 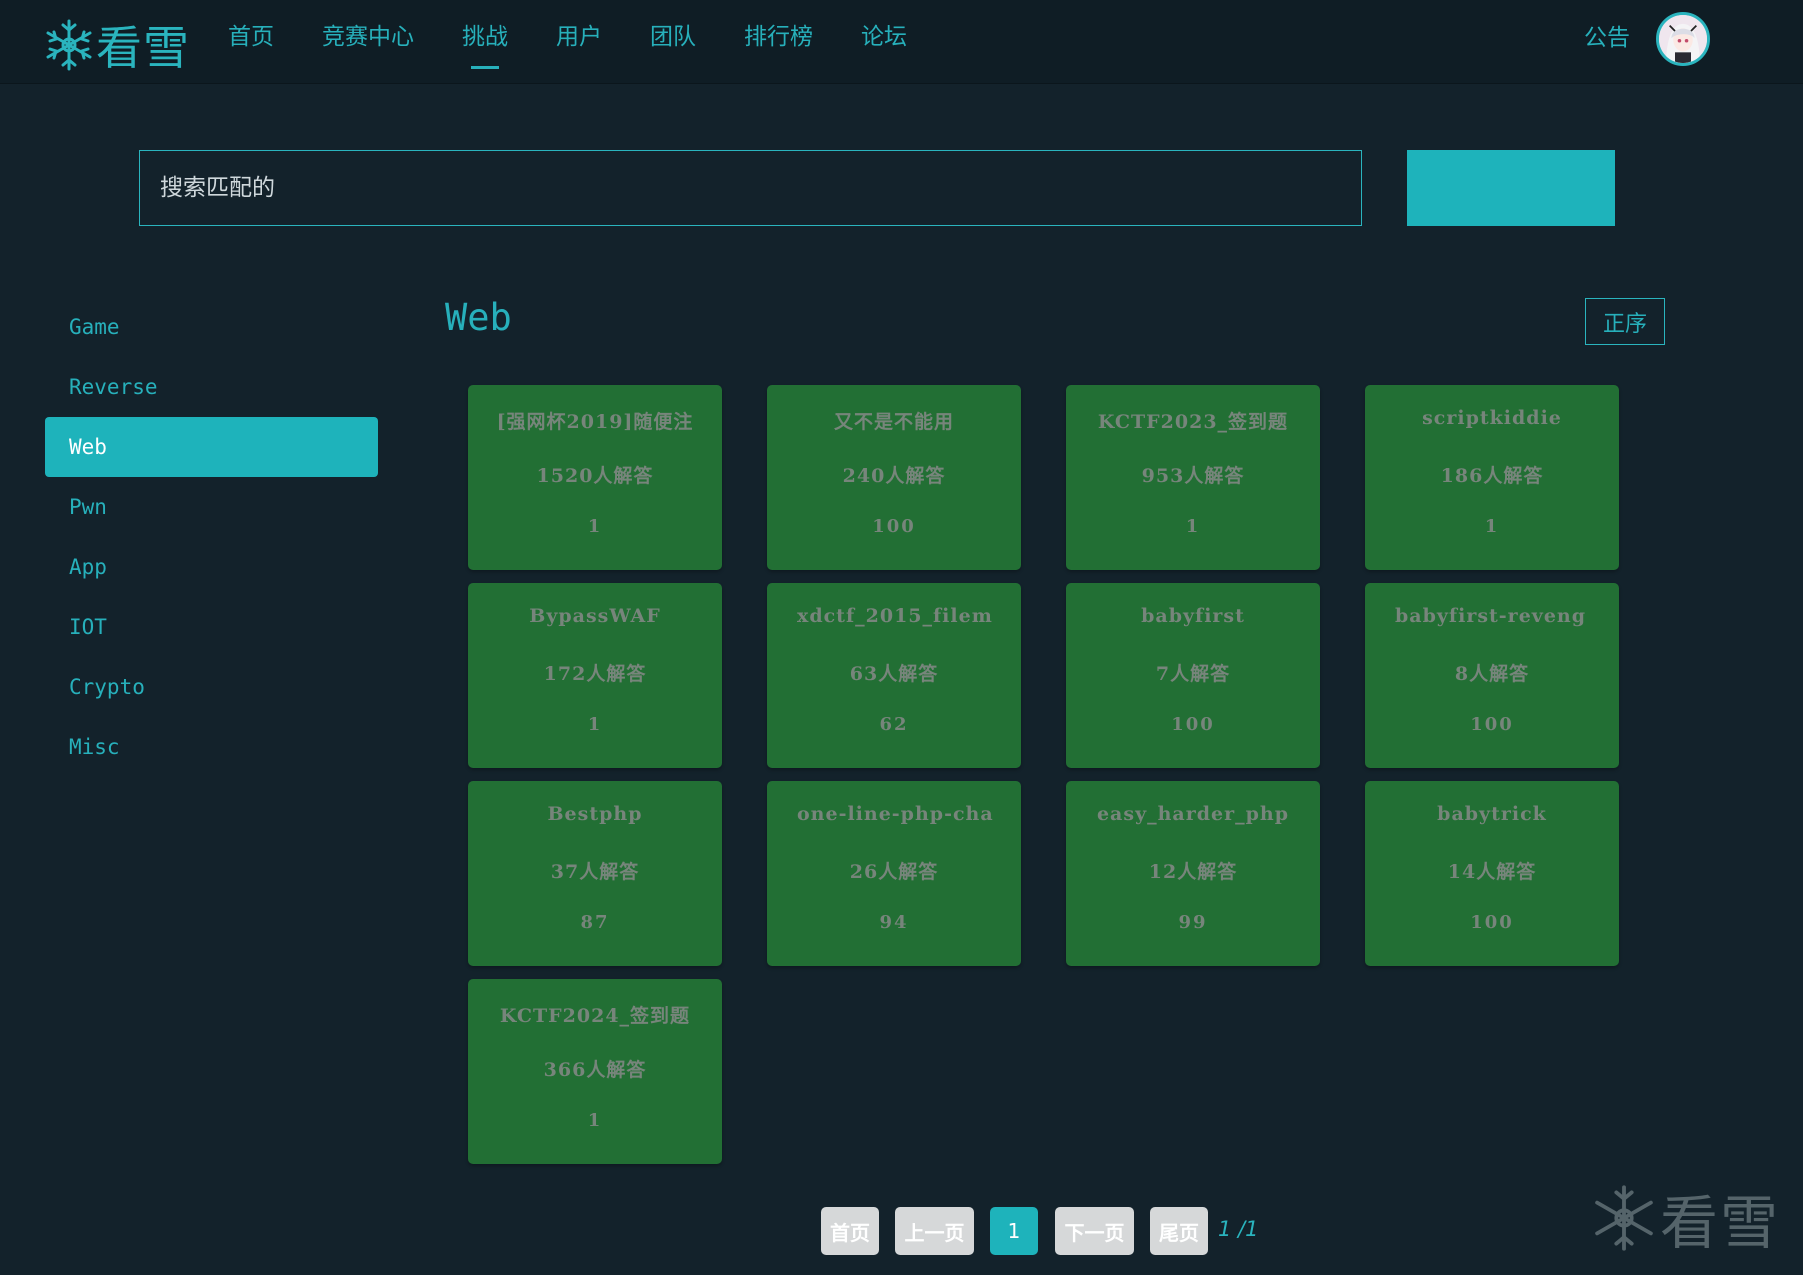 I want to click on category-sidebar: Game Reverse Web Pwn App IOT Crypto Misc, so click(x=211, y=537).